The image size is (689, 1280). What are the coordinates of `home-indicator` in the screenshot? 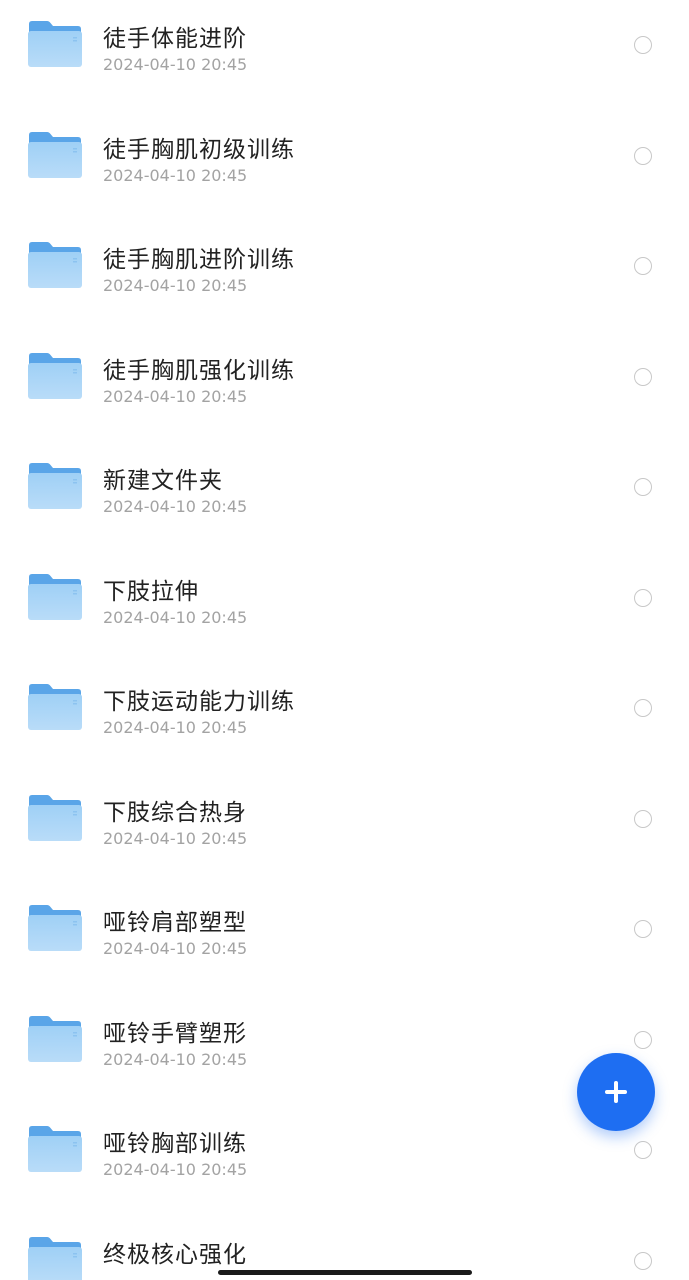 It's located at (345, 1272).